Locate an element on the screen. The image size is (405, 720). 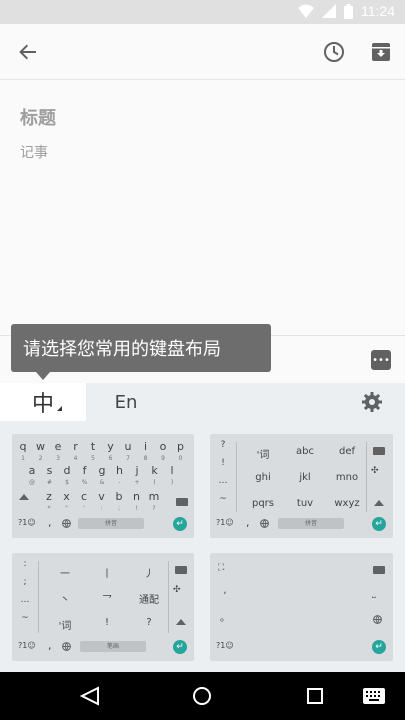
signal-icon is located at coordinates (329, 11).